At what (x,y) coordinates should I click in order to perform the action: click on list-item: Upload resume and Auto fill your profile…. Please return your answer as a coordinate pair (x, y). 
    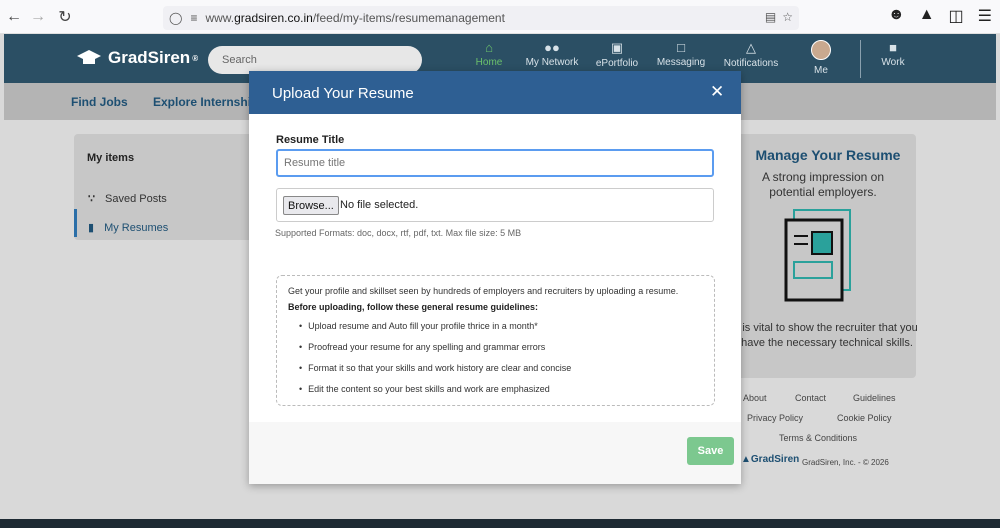
    Looking at the image, I should click on (418, 326).